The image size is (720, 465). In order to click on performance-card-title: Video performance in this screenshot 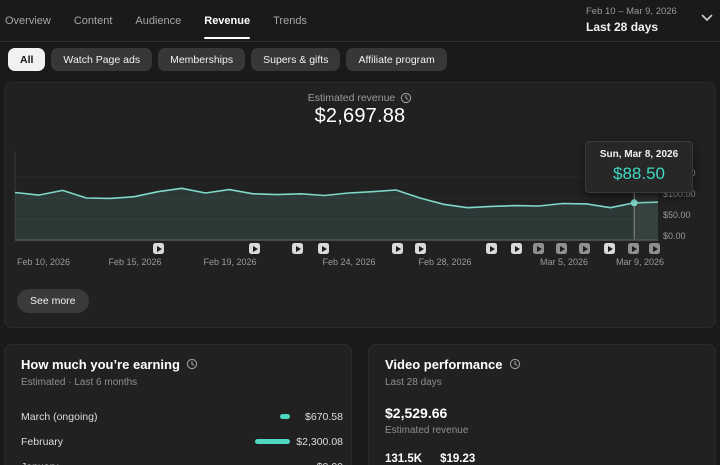, I will do `click(444, 364)`.